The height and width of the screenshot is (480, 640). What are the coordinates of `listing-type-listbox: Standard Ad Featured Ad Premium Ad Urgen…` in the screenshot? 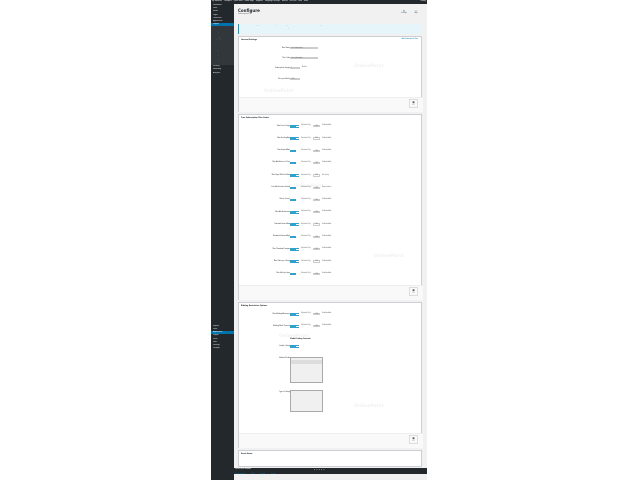 It's located at (306, 401).